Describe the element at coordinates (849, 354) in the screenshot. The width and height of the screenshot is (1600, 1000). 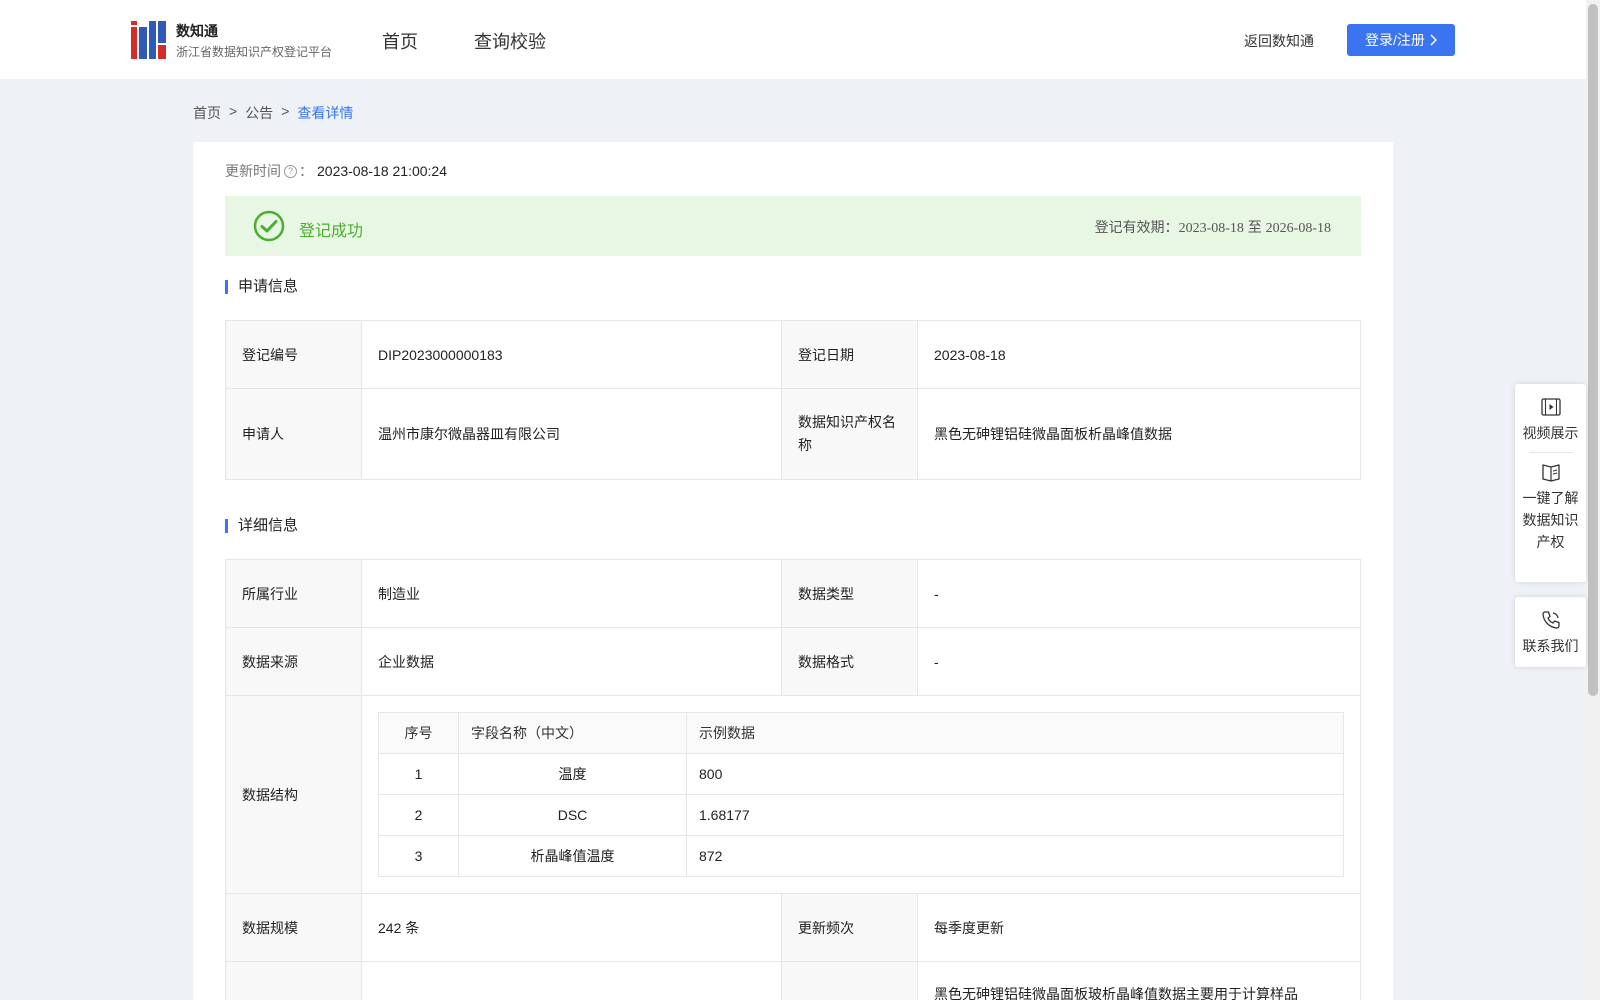
I see `reg-date-label: 登记日期` at that location.